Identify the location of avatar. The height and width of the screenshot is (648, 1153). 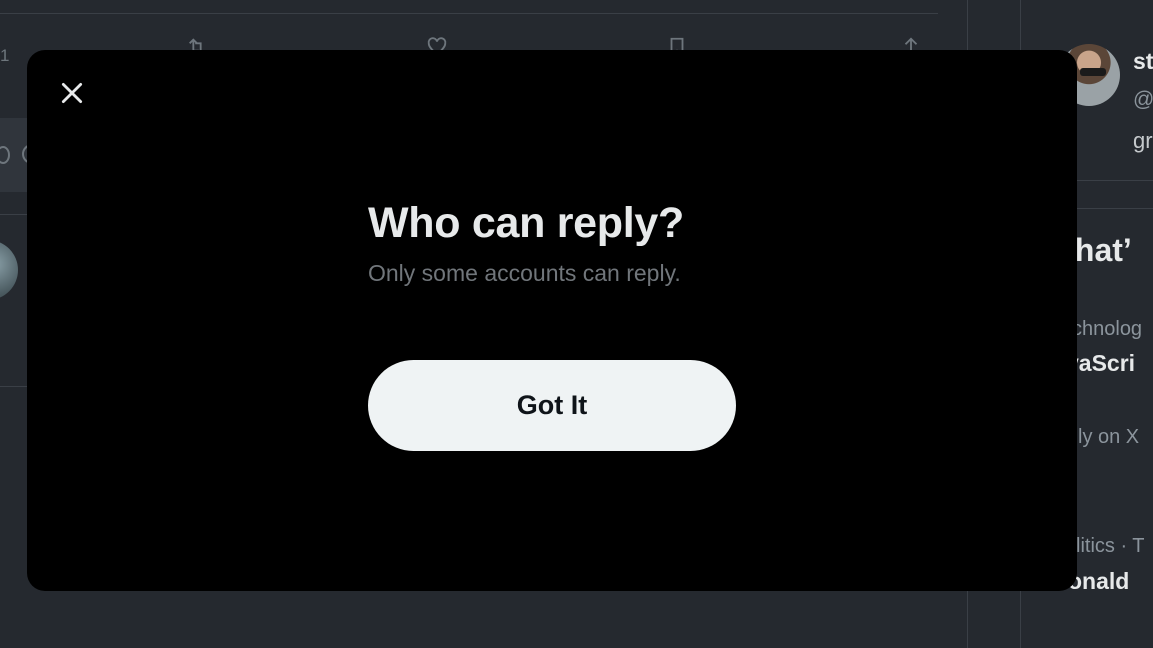
(9, 270).